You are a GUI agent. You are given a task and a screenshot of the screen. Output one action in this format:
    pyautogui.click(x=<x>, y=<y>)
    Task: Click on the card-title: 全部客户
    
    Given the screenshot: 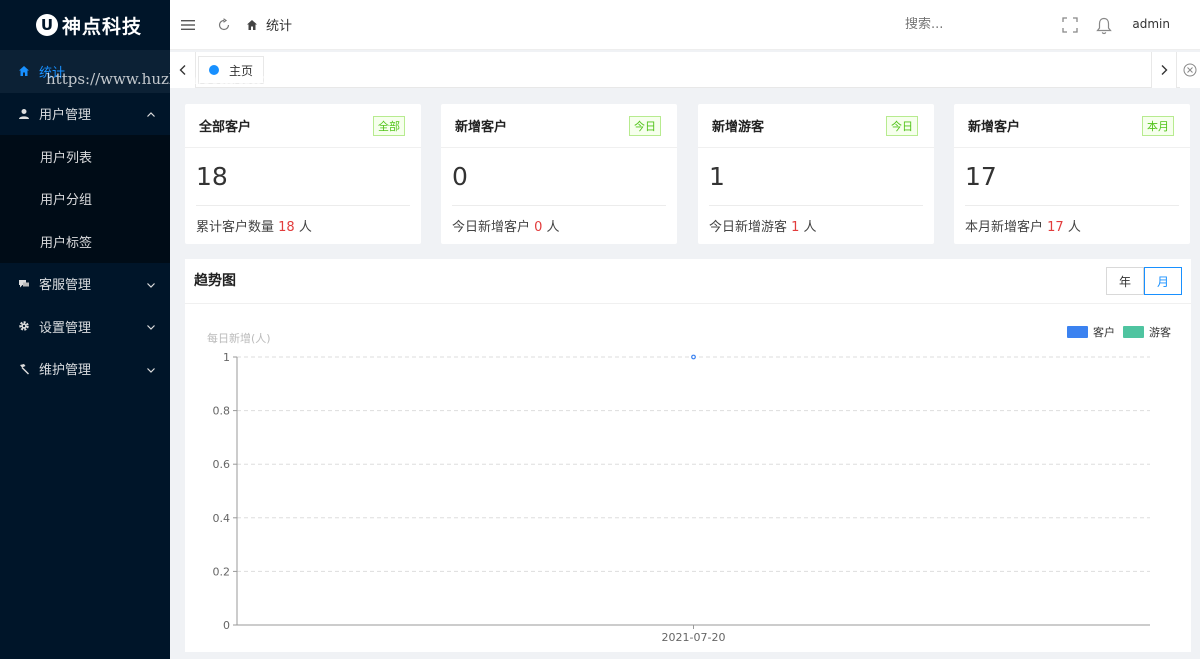 What is the action you would take?
    pyautogui.click(x=225, y=127)
    